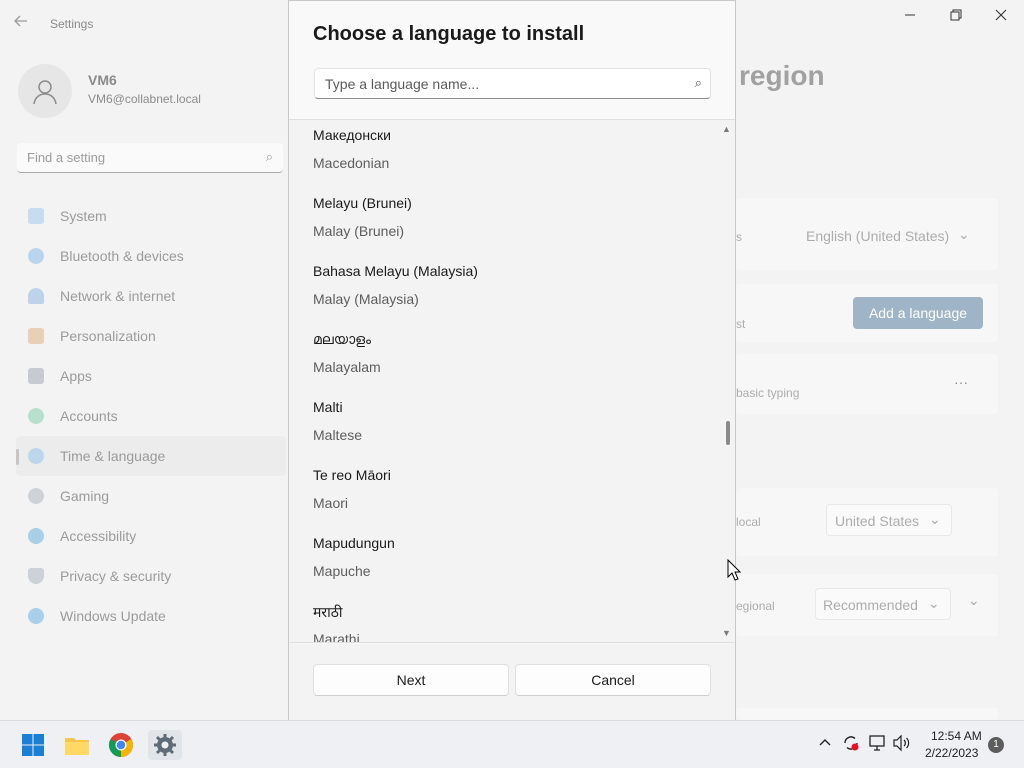  I want to click on language-native-name: Melayu (Brunei), so click(362, 203).